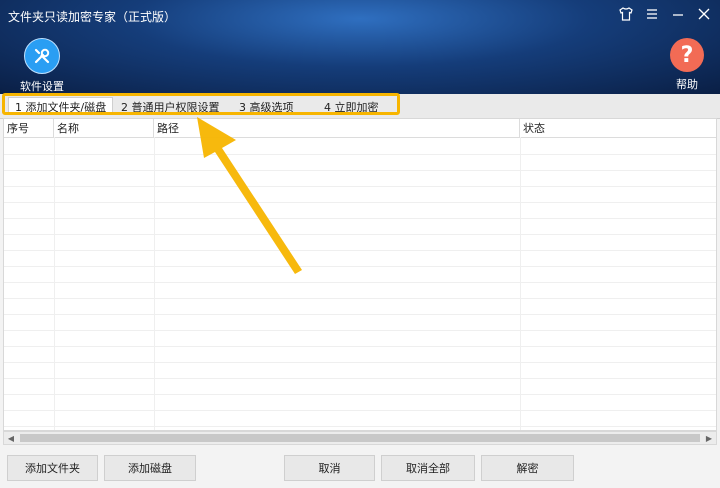 The image size is (720, 488). I want to click on scrollbar-thumb, so click(360, 438).